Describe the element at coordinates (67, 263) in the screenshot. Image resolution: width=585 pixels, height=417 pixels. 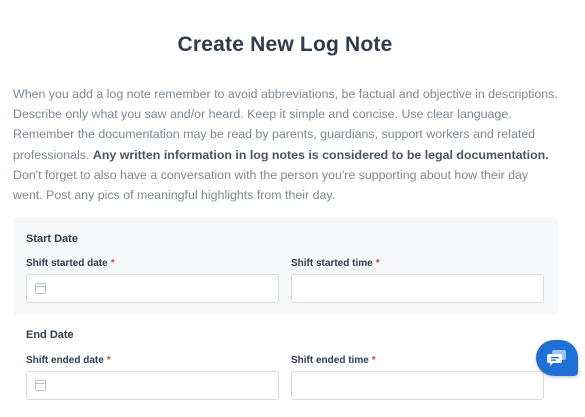
I see `shift-started-date-label-text: Shift started date` at that location.